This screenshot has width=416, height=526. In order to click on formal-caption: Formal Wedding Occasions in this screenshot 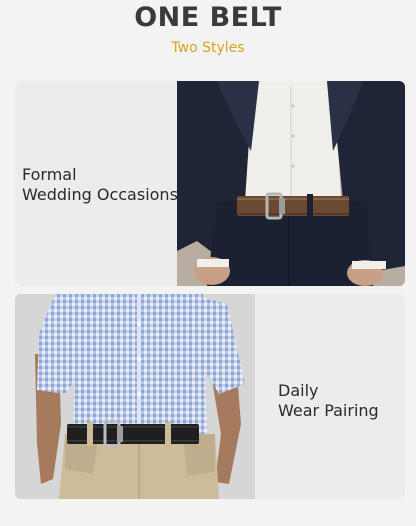, I will do `click(100, 185)`.